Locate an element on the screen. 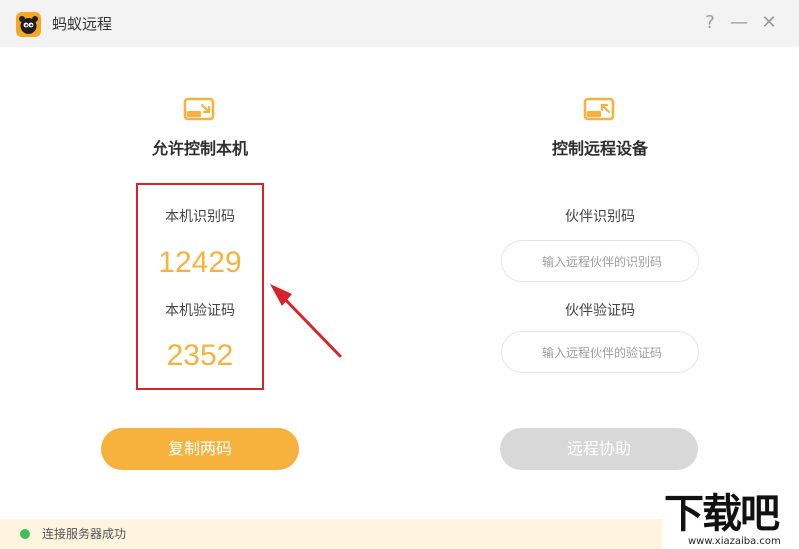 Image resolution: width=799 pixels, height=549 pixels. remote-control-heading: 控制远程设备 is located at coordinates (599, 148).